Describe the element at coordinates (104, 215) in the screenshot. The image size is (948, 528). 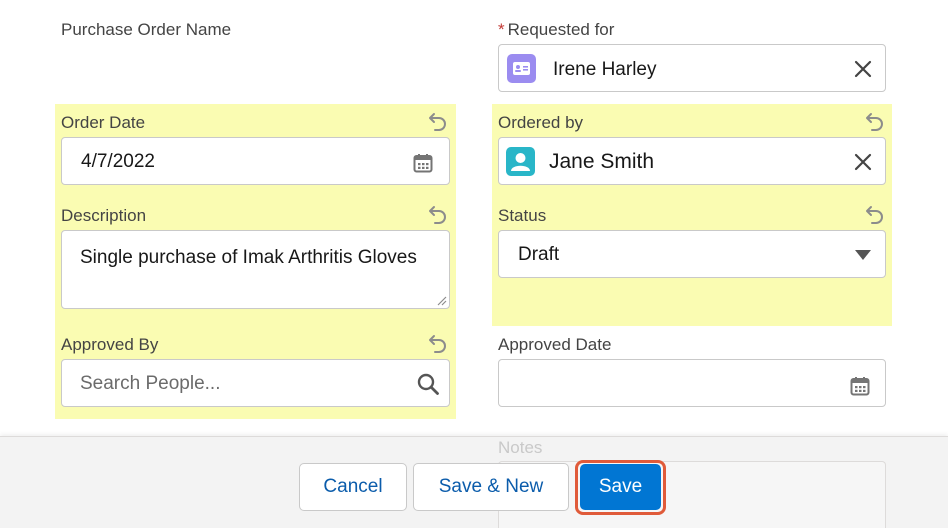
I see `description-label: Description` at that location.